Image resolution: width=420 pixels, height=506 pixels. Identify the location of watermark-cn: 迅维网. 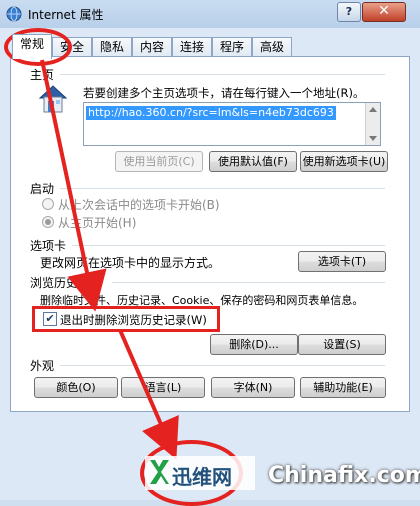
(202, 477).